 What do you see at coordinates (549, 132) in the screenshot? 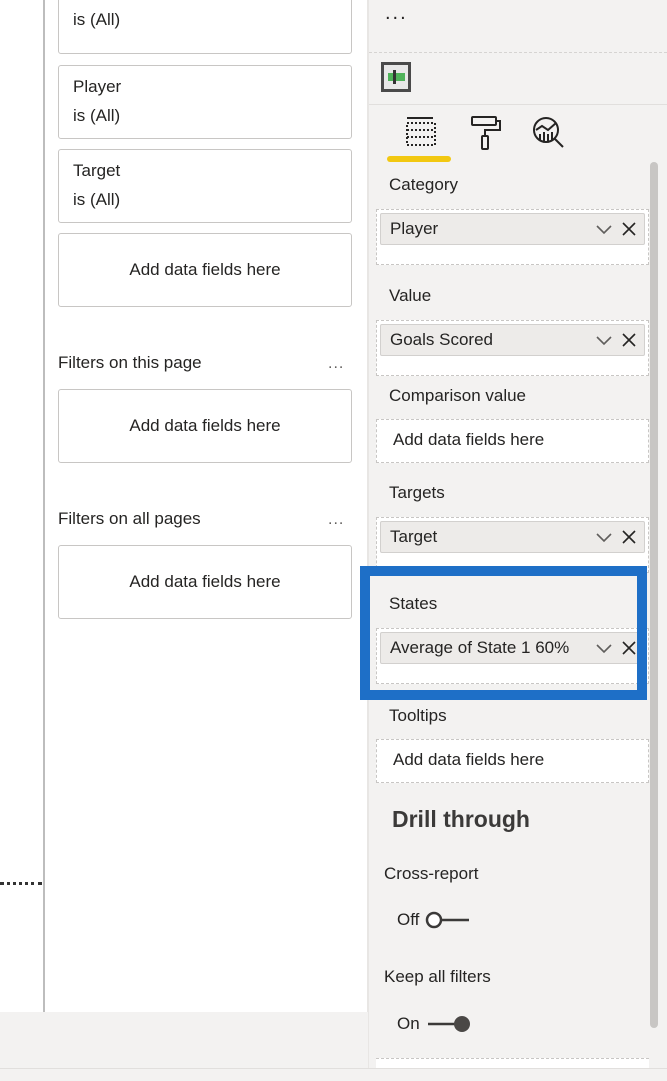
I see `analytics-icon` at bounding box center [549, 132].